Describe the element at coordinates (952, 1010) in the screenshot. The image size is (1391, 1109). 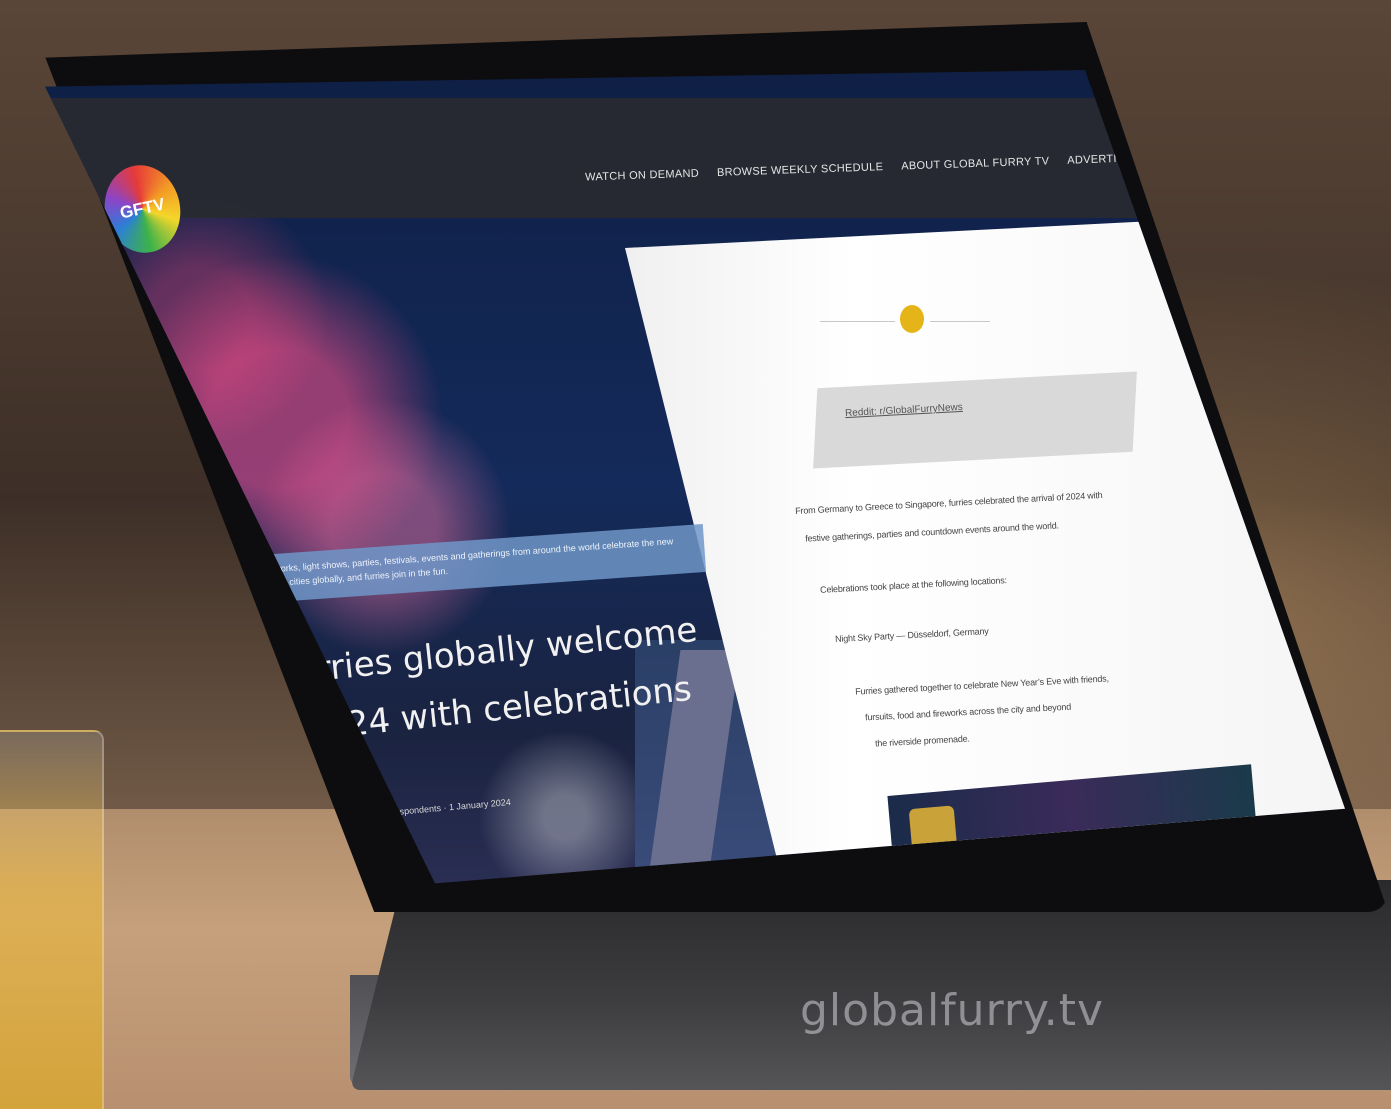
I see `watermark: globalfurry.tv` at that location.